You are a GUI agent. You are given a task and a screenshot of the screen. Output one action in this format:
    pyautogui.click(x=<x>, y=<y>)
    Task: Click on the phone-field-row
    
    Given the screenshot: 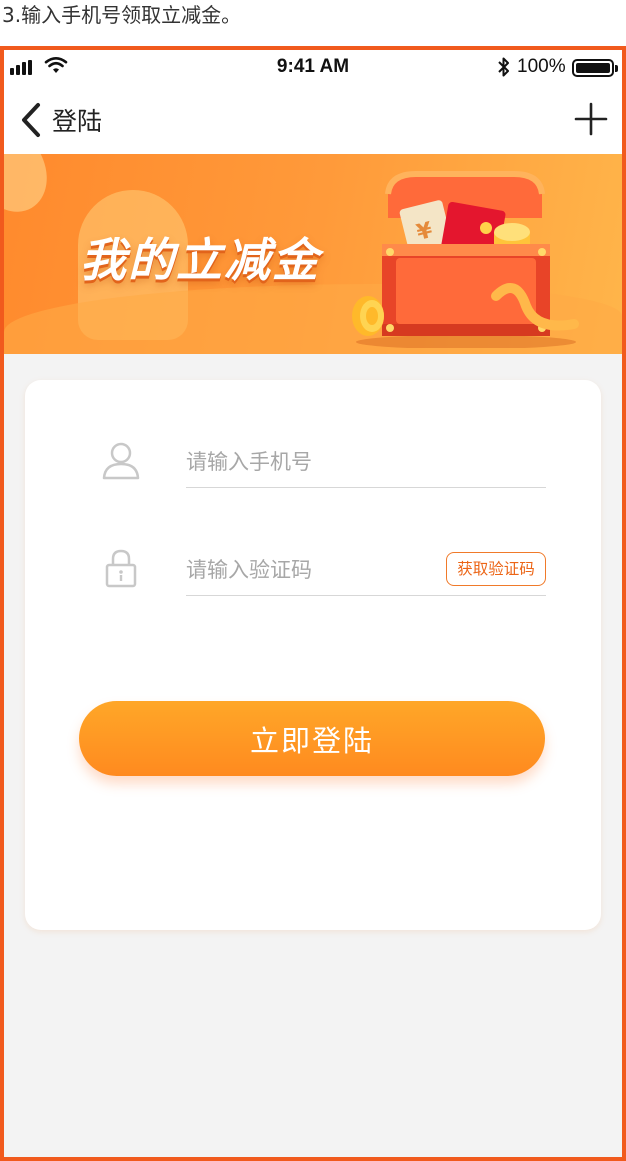 What is the action you would take?
    pyautogui.click(x=366, y=464)
    